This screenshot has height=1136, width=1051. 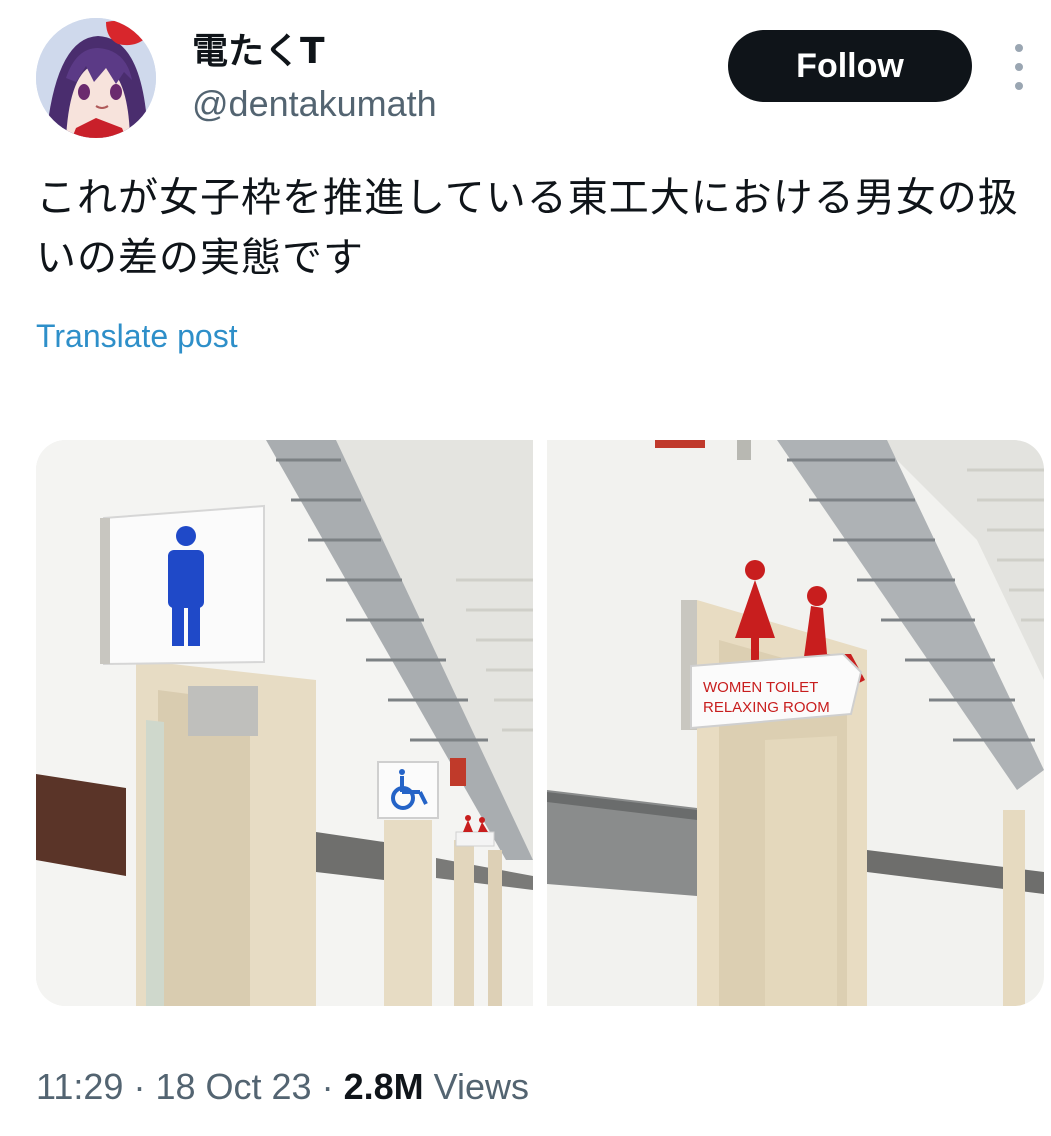 I want to click on more-vertical-icon, so click(x=1019, y=67).